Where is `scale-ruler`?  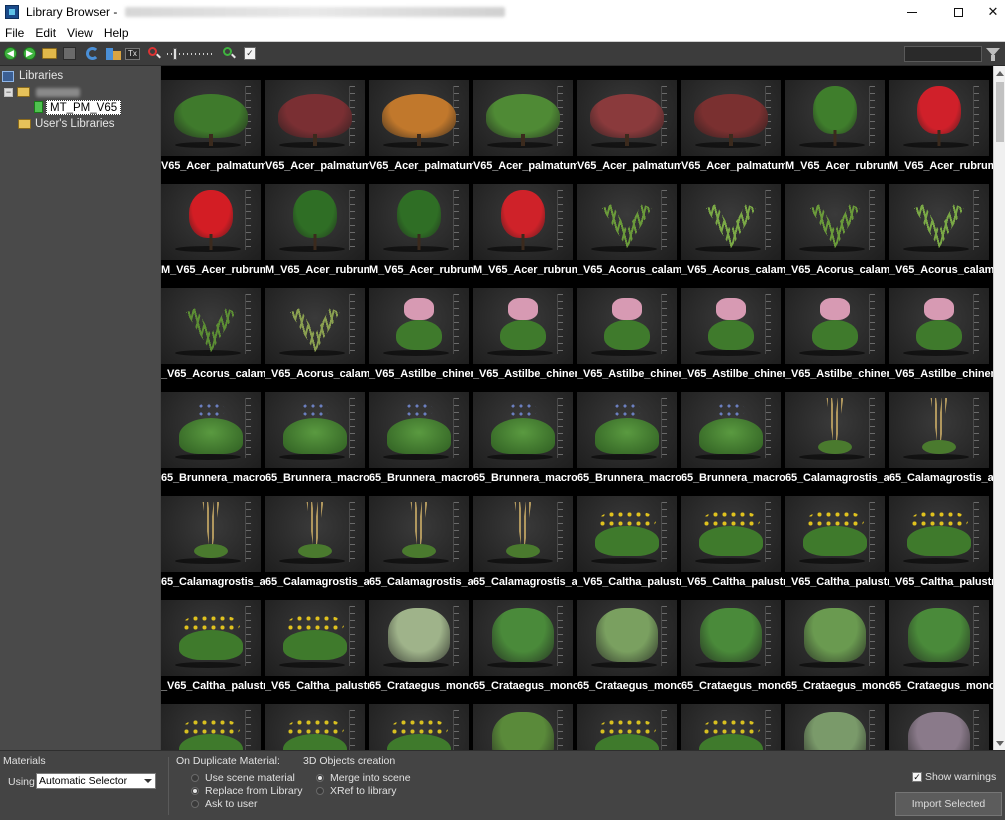
scale-ruler is located at coordinates (872, 428).